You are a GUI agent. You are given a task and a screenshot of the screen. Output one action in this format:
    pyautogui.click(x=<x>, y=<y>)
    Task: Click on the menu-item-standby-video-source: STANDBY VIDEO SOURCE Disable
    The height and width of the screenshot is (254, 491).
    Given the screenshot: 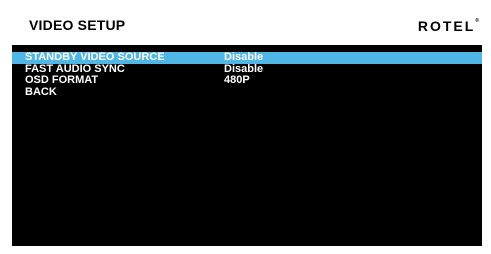 What is the action you would take?
    pyautogui.click(x=247, y=57)
    